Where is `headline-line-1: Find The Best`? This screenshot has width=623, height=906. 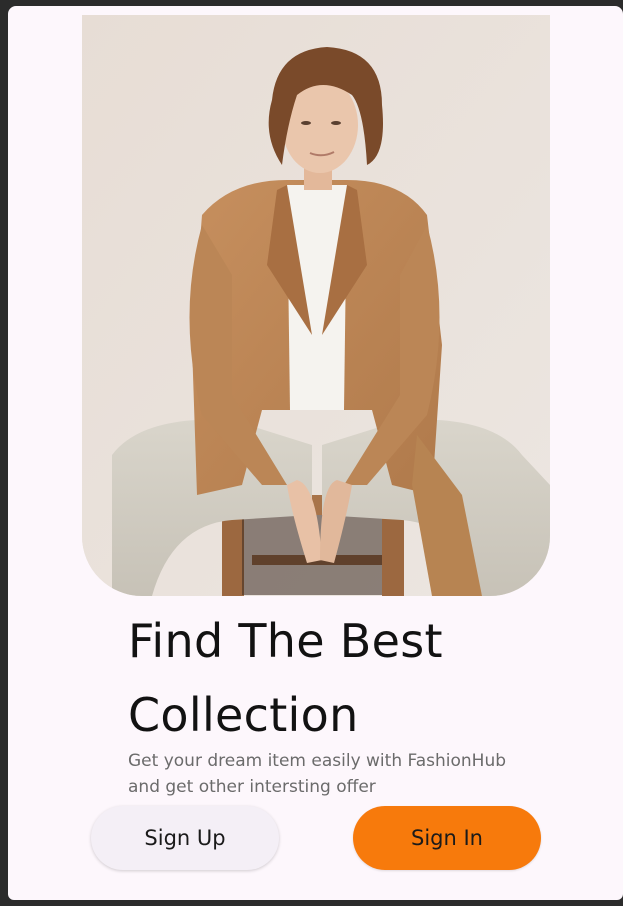 headline-line-1: Find The Best is located at coordinates (285, 641).